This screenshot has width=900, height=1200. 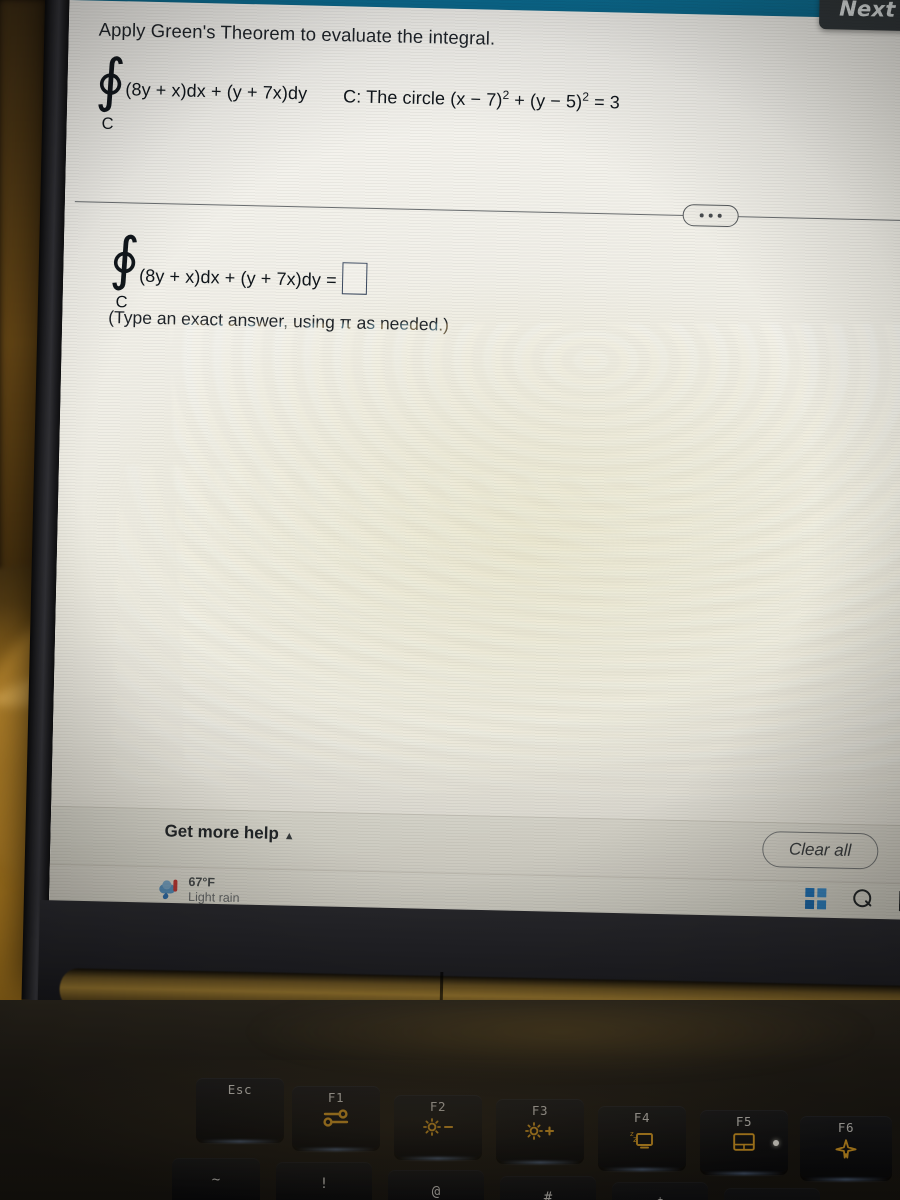 What do you see at coordinates (660, 1198) in the screenshot?
I see `key-label: $` at bounding box center [660, 1198].